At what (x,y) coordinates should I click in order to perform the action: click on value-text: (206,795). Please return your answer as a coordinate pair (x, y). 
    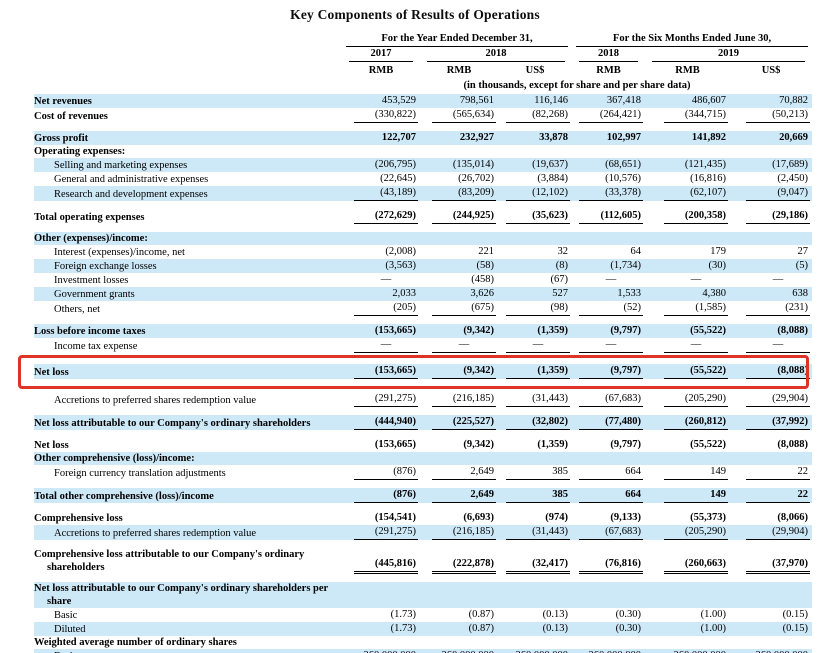
    Looking at the image, I should click on (395, 164).